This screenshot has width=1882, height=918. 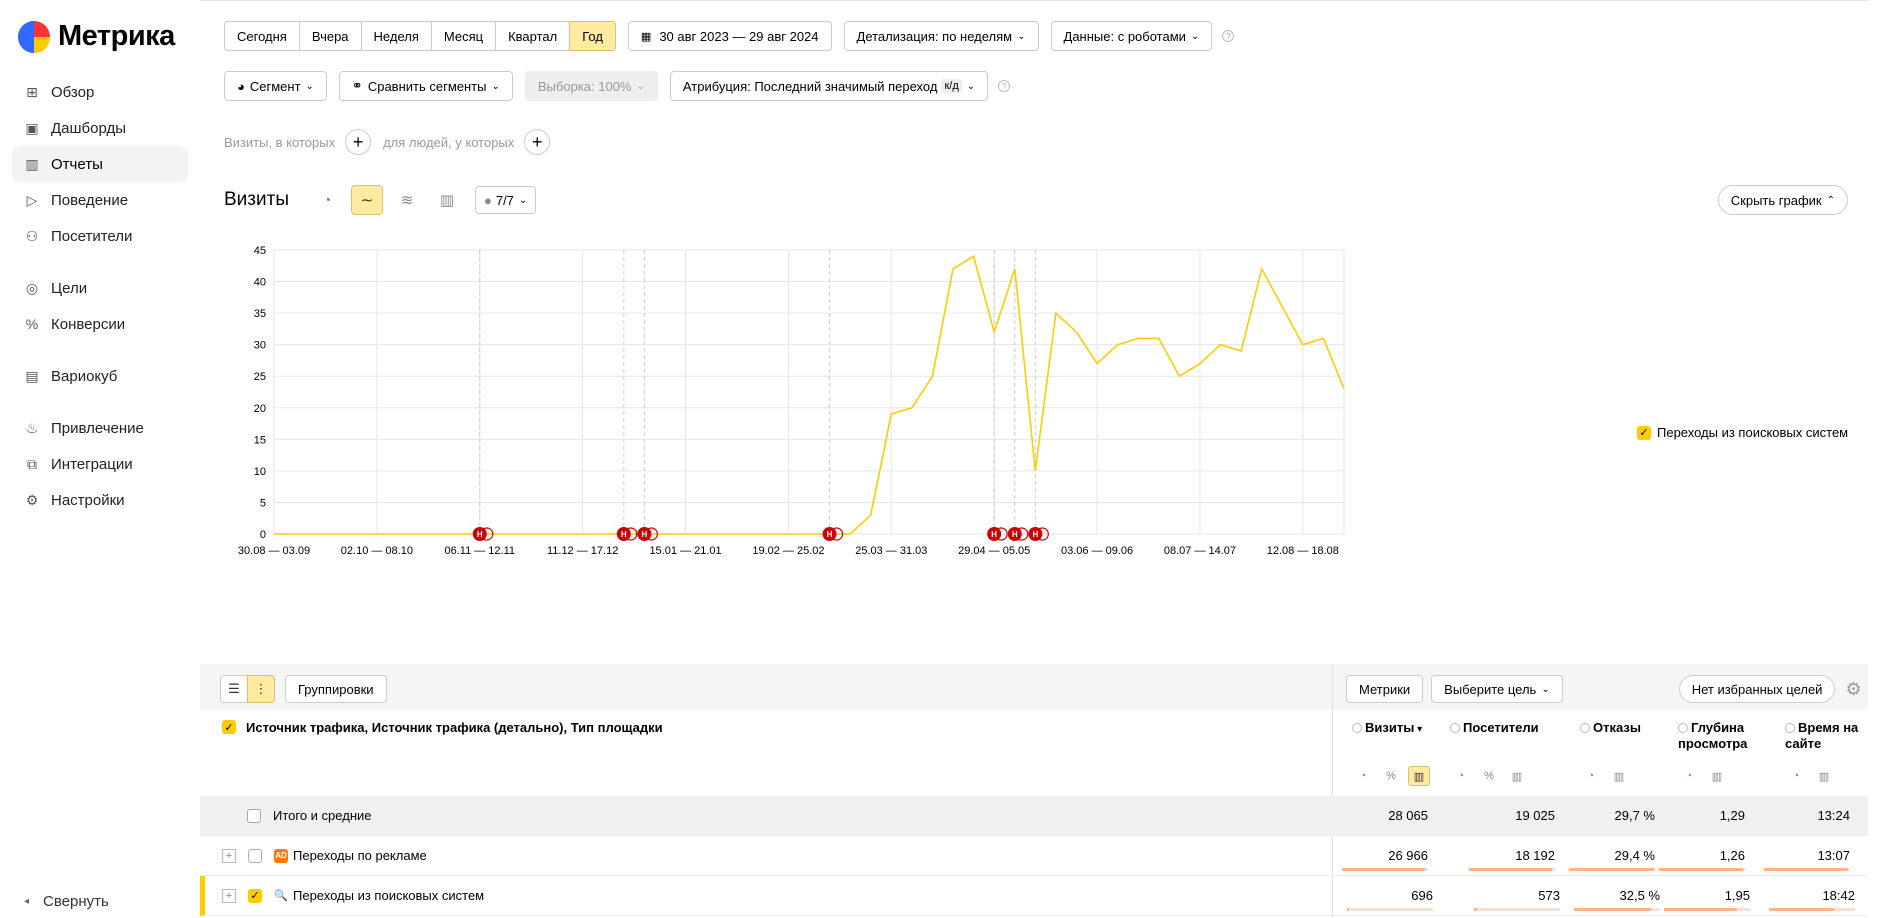 What do you see at coordinates (358, 142) in the screenshot?
I see `add-visit-filter-button: +` at bounding box center [358, 142].